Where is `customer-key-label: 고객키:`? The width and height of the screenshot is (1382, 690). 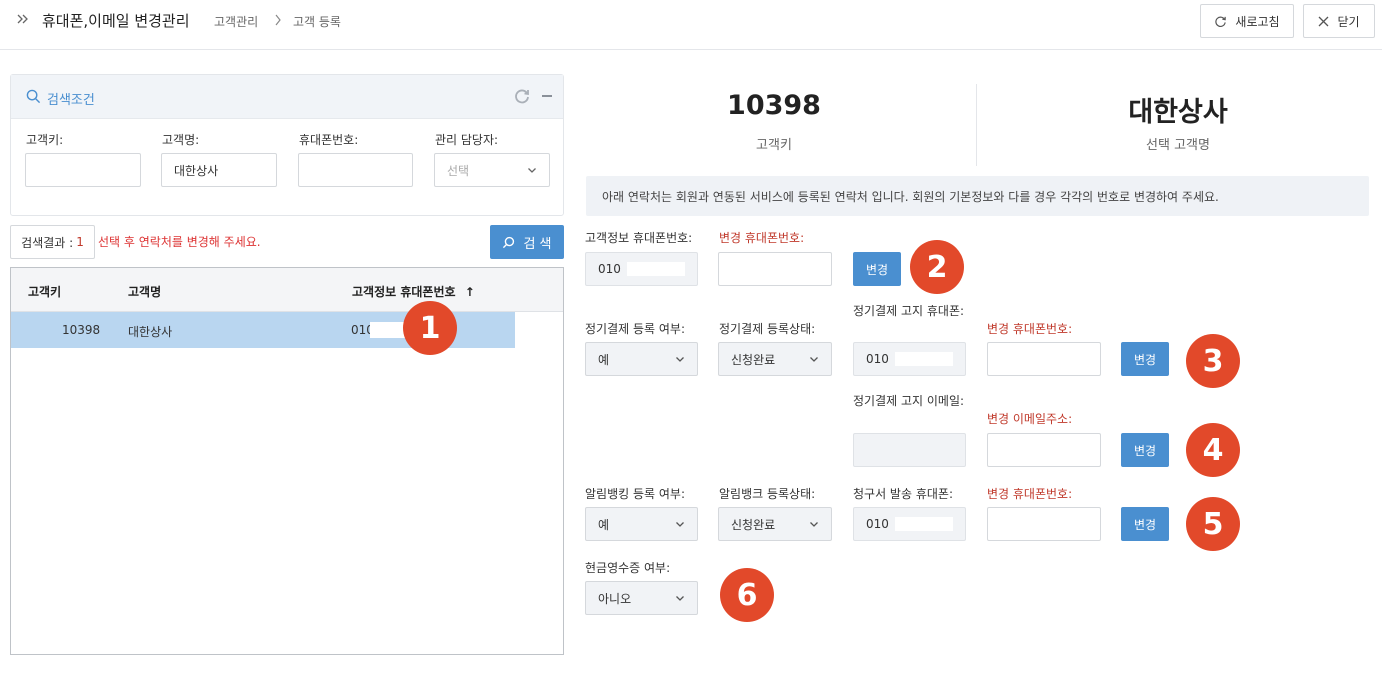
customer-key-label: 고객키: is located at coordinates (45, 140).